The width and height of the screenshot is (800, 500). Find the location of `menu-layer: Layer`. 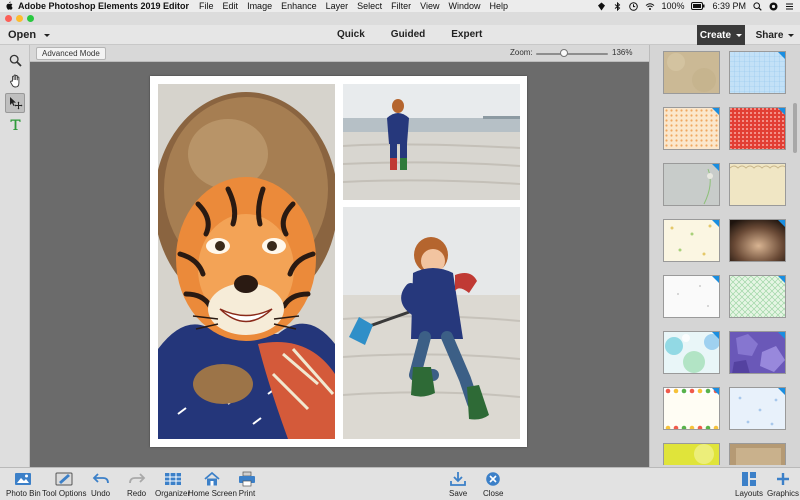

menu-layer: Layer is located at coordinates (337, 6).